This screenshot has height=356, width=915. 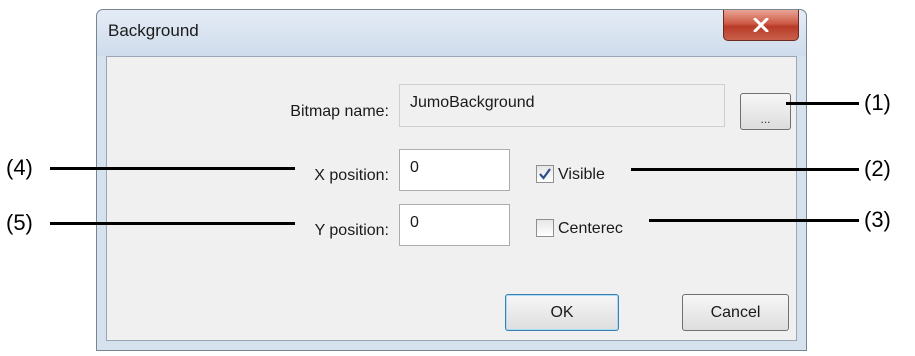 I want to click on cancel-button: Cancel, so click(x=735, y=312).